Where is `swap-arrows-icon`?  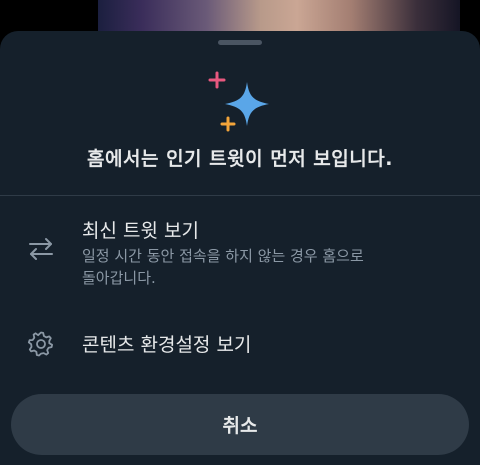 swap-arrows-icon is located at coordinates (41, 249).